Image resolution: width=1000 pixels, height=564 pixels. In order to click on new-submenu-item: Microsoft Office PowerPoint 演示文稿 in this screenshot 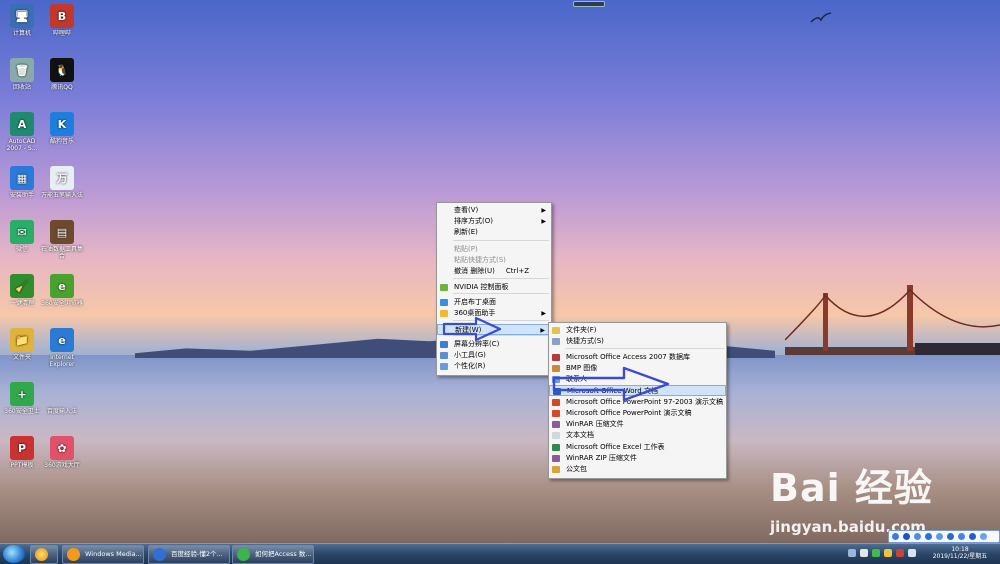, I will do `click(637, 413)`.